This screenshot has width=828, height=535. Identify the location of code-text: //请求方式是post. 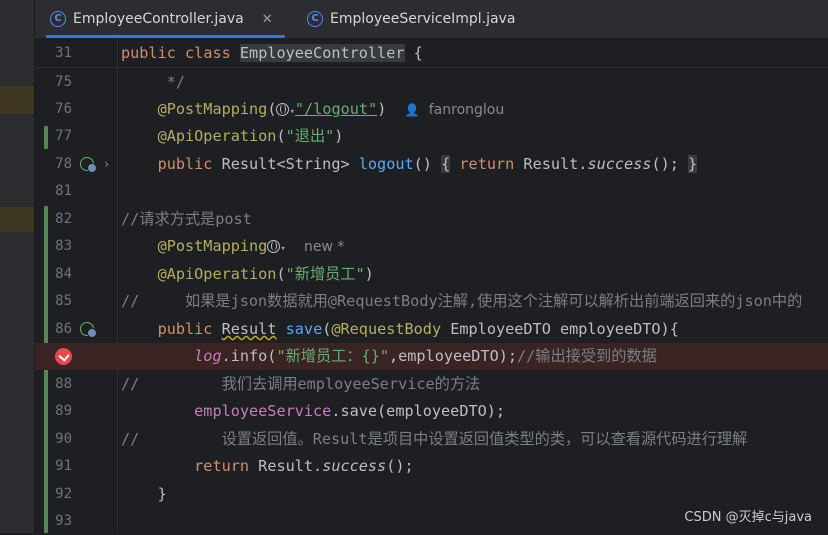
(186, 219).